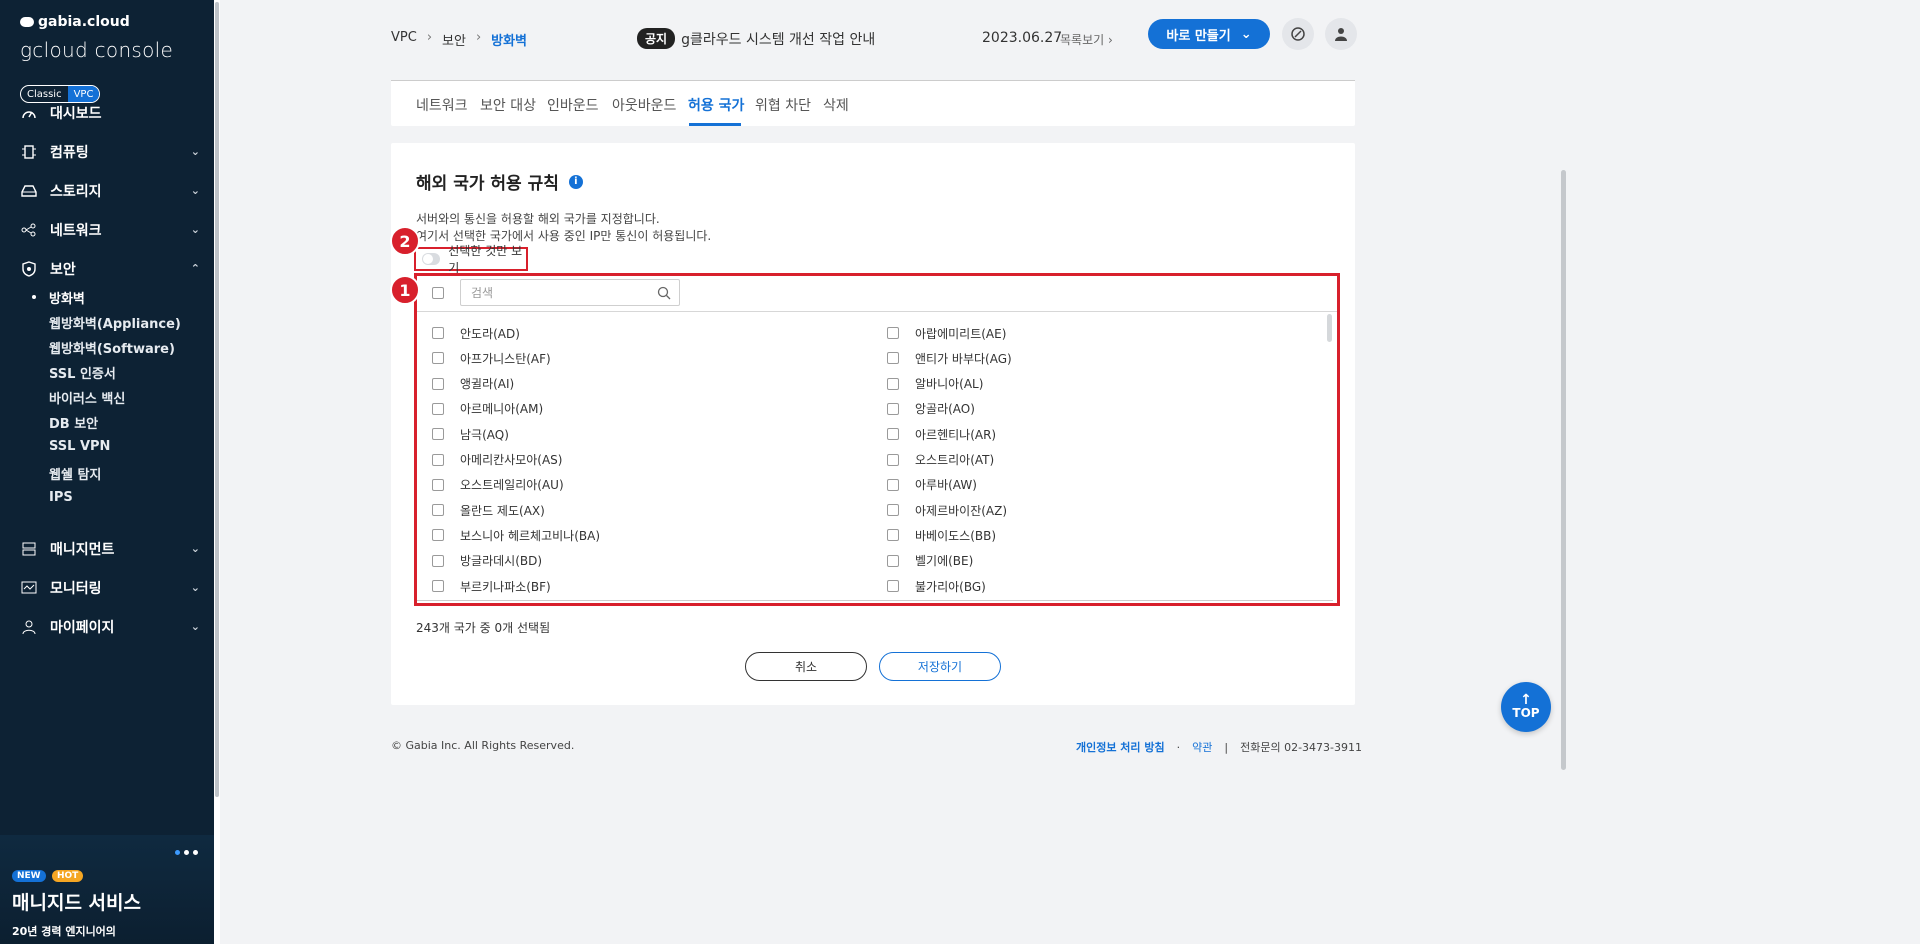  I want to click on nav-item-monitoring: 모니터링 ⌄, so click(110, 588).